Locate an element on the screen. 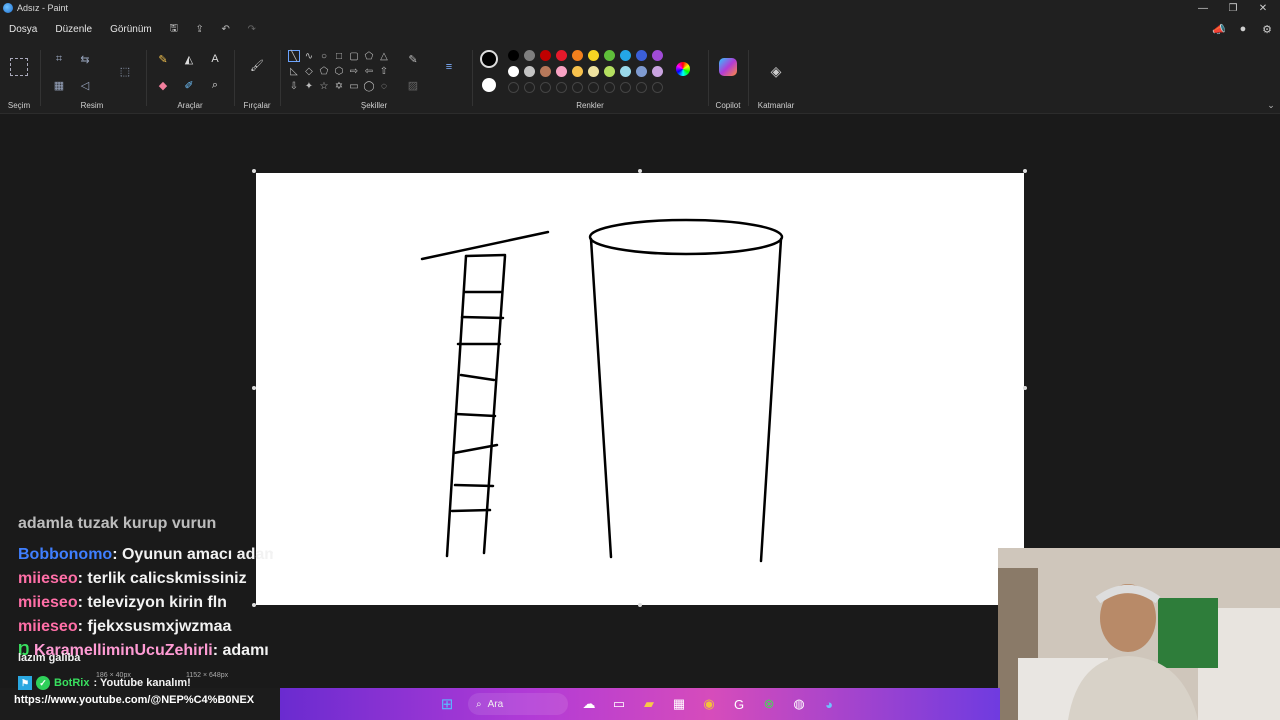  chat-text: : Oyunun amacı adamı öldürmek is located at coordinates (192, 554).